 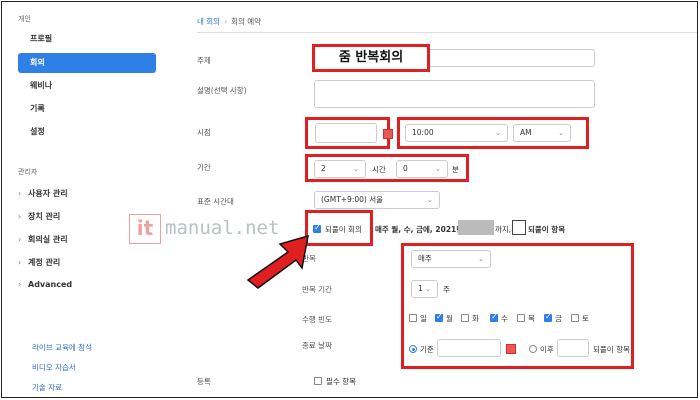 I want to click on sidebar-item-label: Advanced, so click(x=50, y=284).